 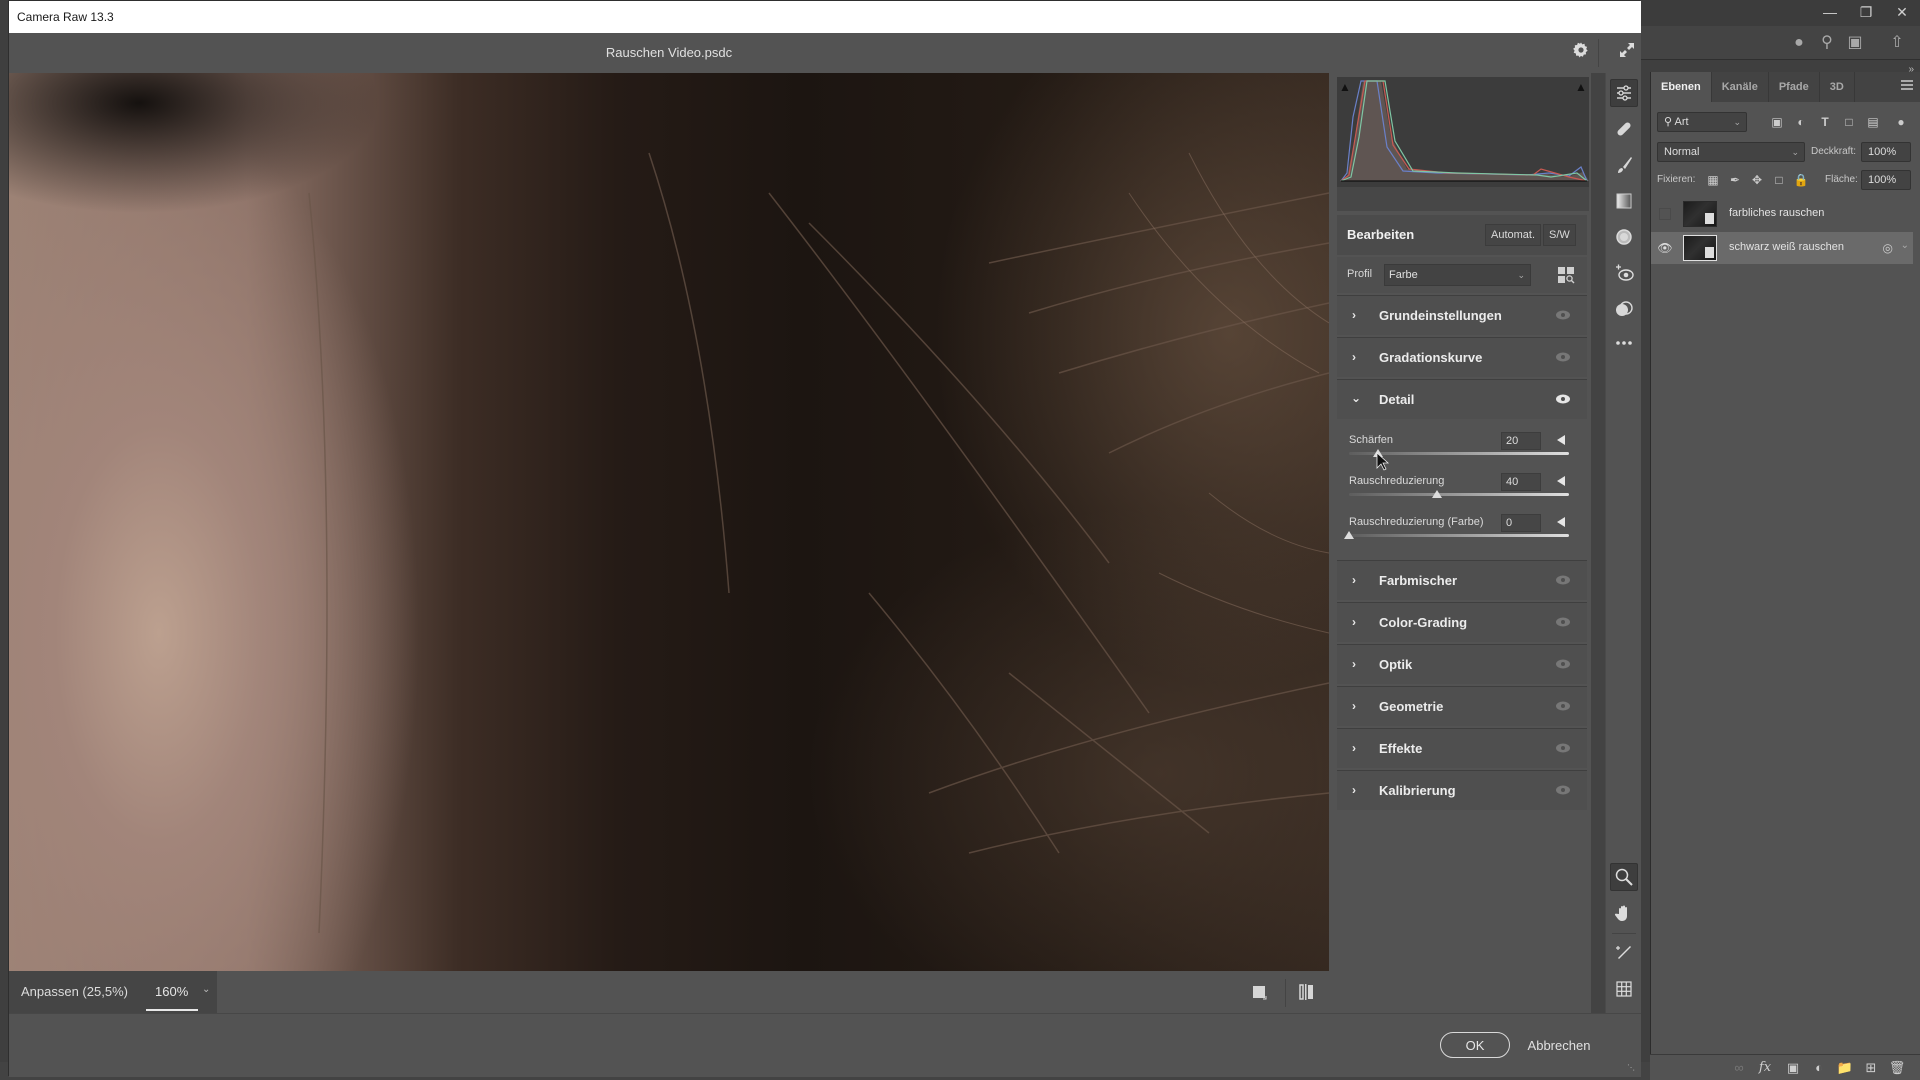 I want to click on opacity-field: 100%, so click(x=1886, y=152).